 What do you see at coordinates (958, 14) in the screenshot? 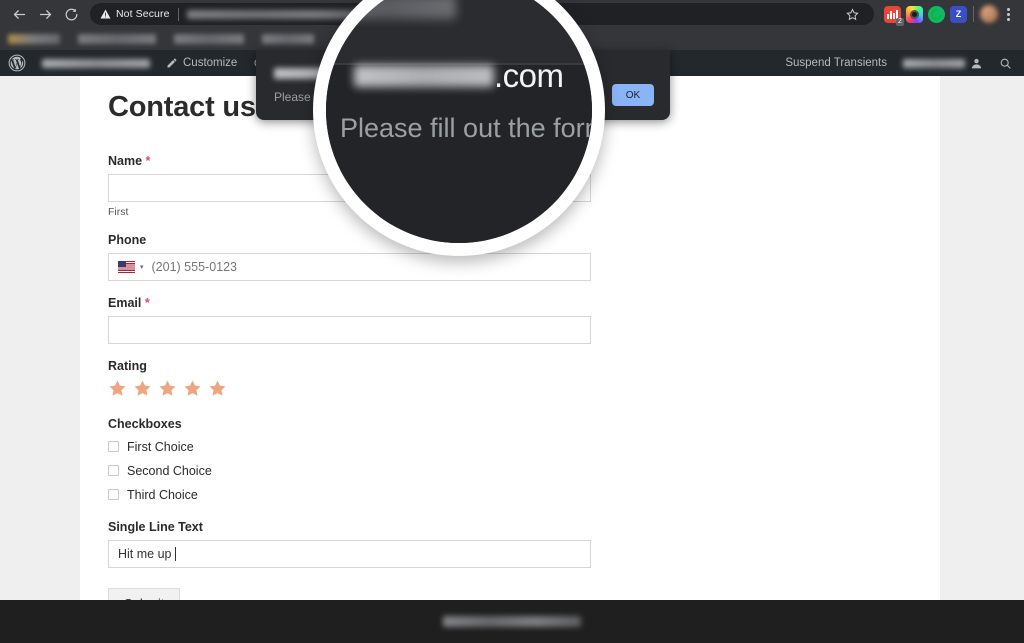
I see `extension-icon-zotero: Z` at bounding box center [958, 14].